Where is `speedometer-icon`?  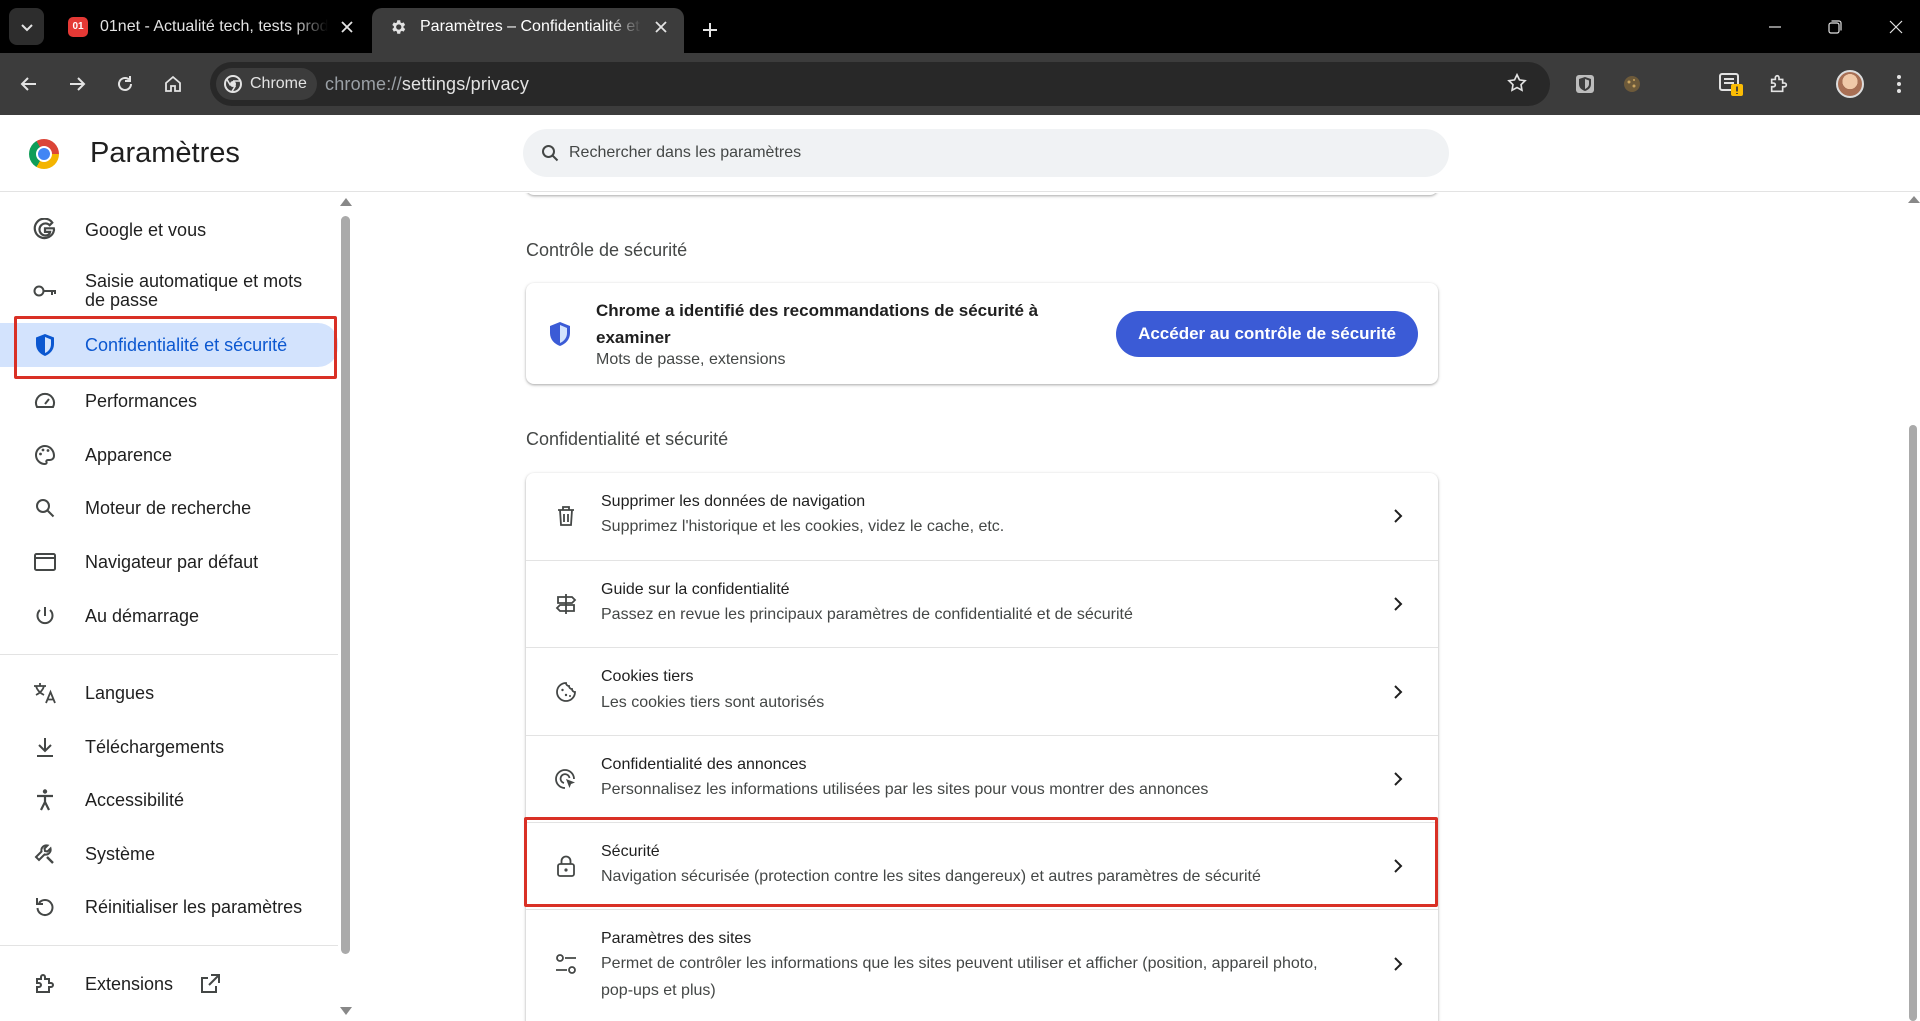
speedometer-icon is located at coordinates (45, 401).